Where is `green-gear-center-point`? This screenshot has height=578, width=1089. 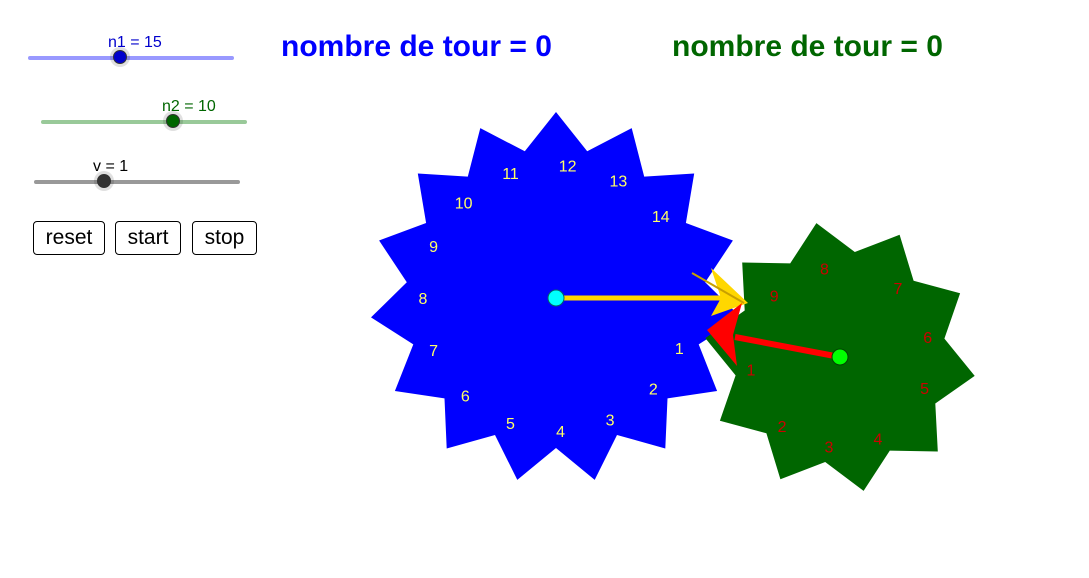
green-gear-center-point is located at coordinates (840, 357).